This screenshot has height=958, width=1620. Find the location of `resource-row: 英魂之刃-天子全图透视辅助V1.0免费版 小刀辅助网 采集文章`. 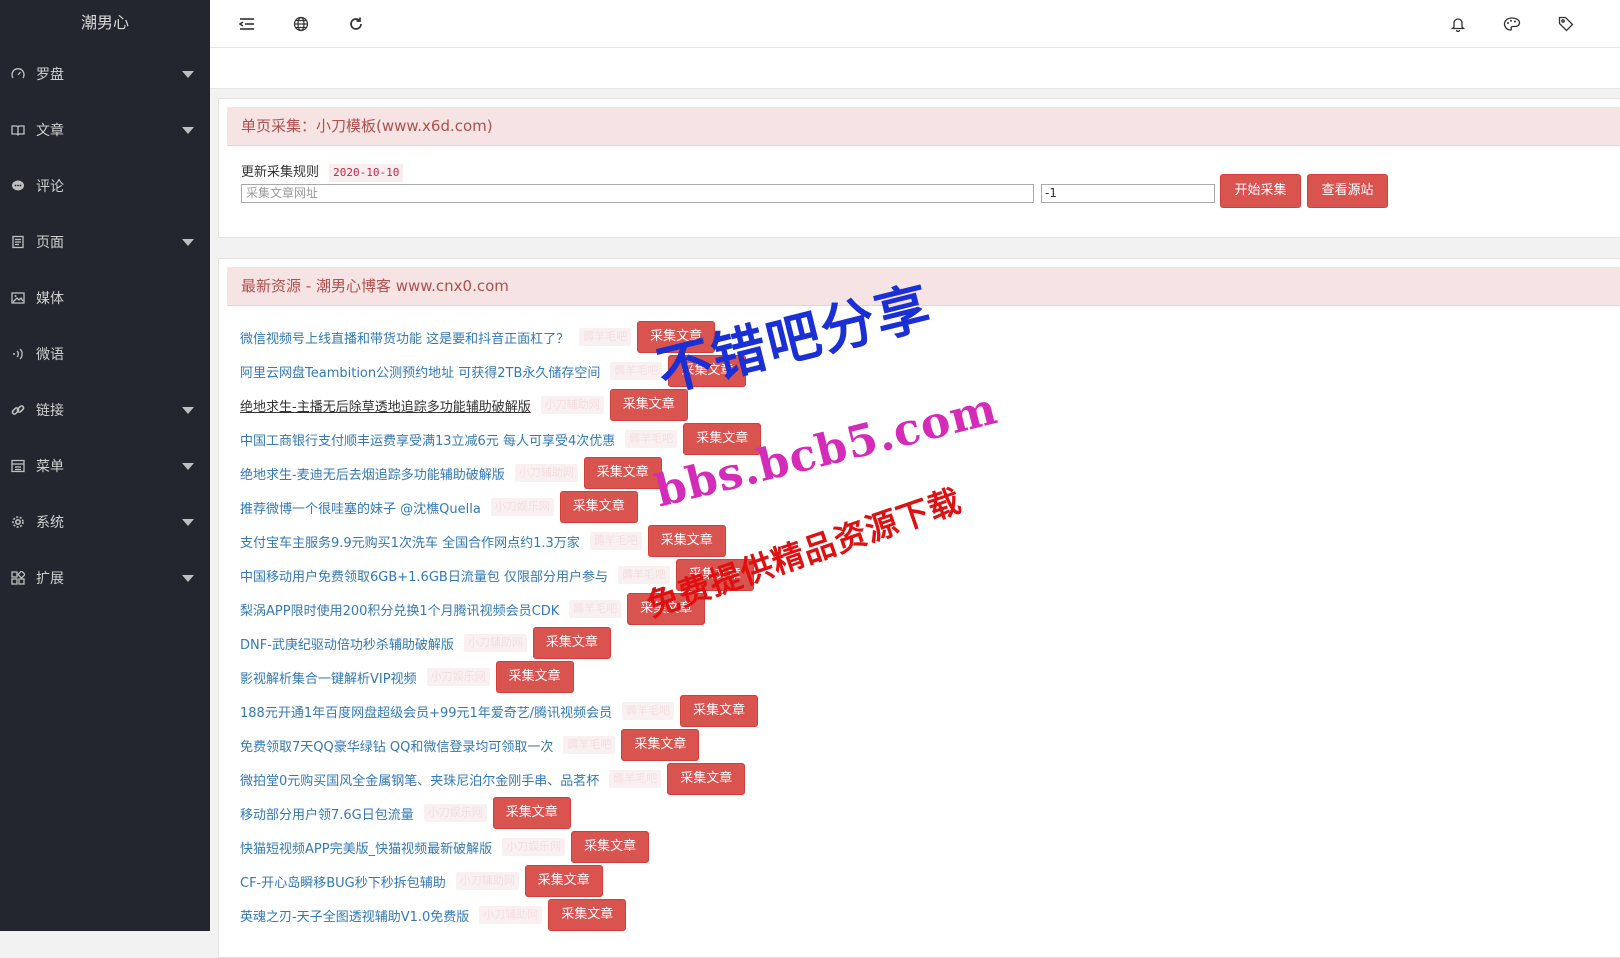

resource-row: 英魂之刃-天子全图透视辅助V1.0免费版 小刀辅助网 采集文章 is located at coordinates (500, 915).